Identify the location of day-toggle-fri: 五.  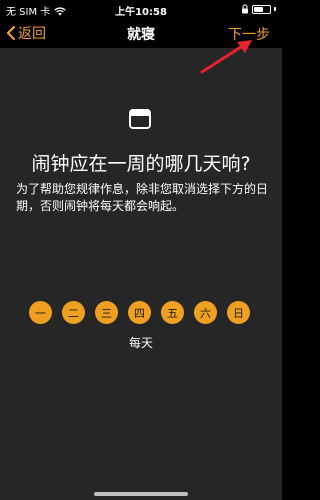
(172, 312).